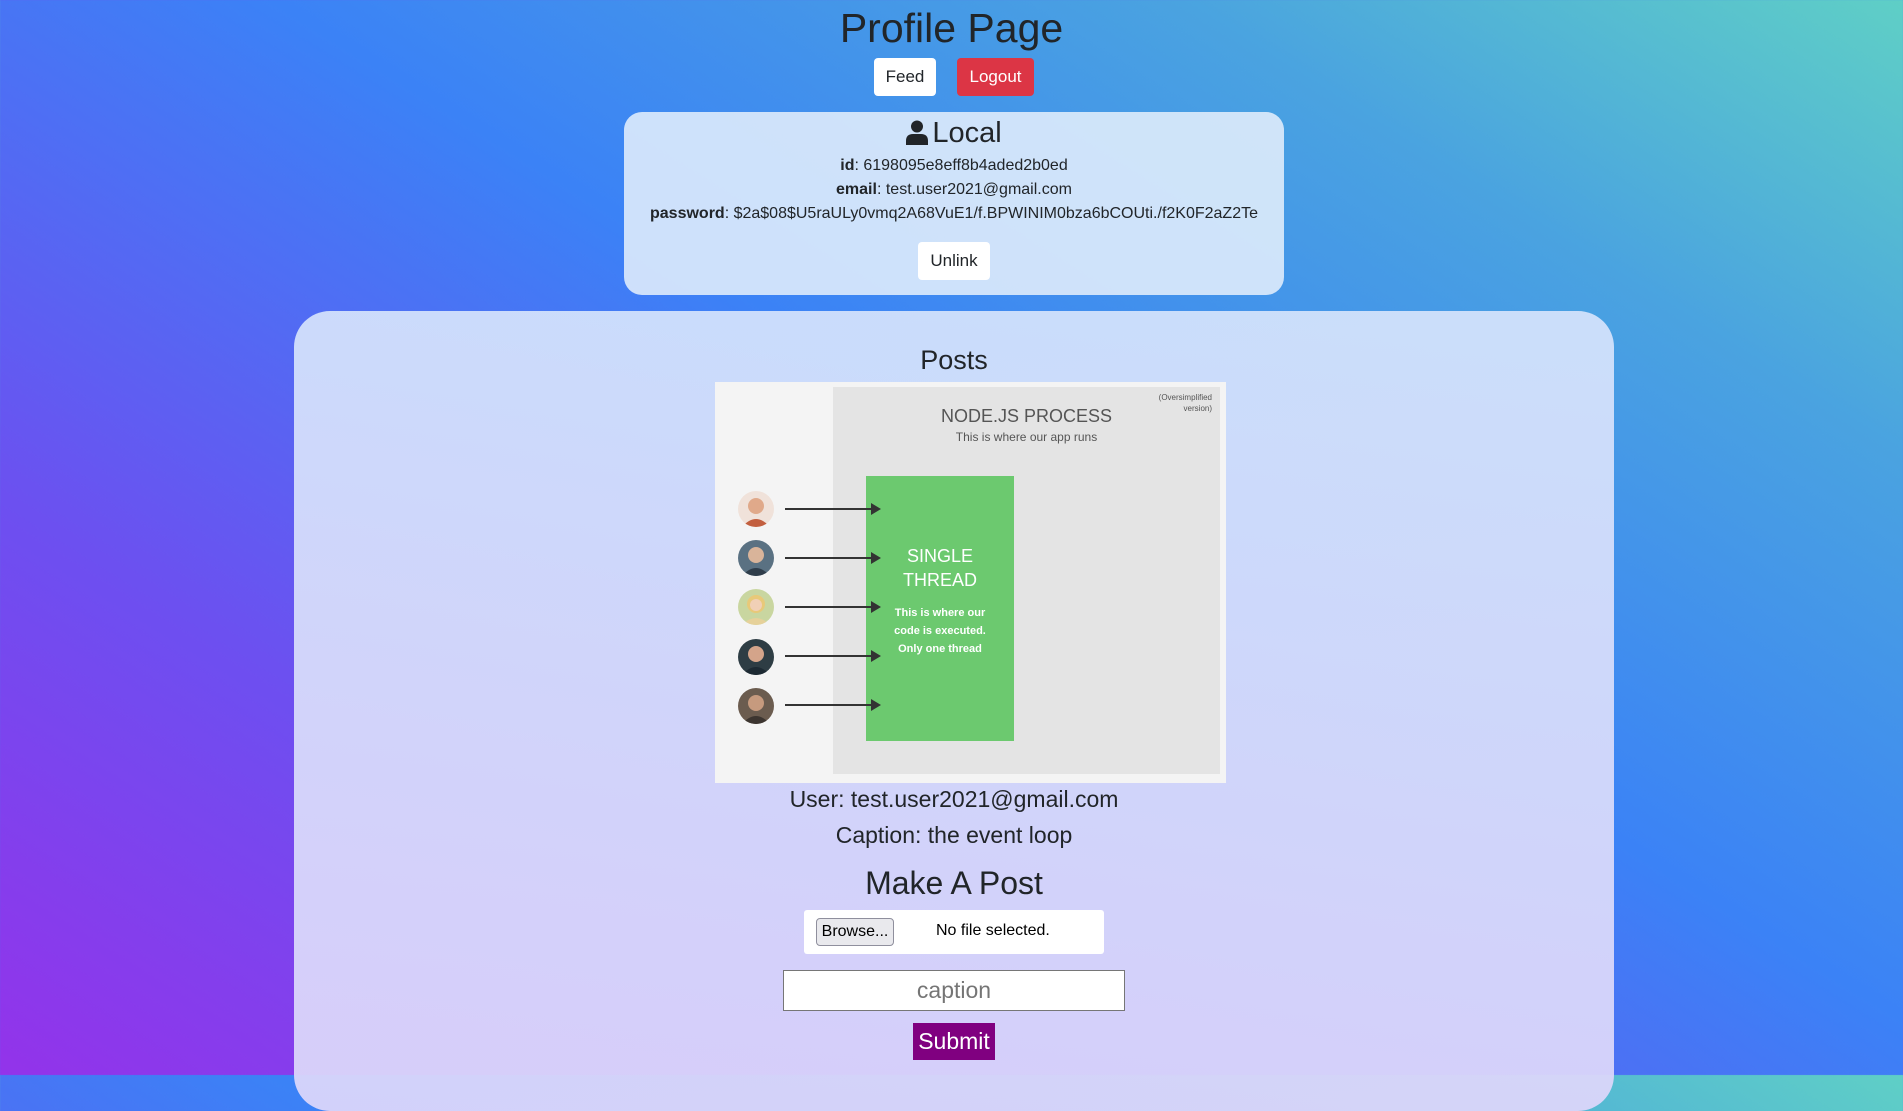  What do you see at coordinates (965, 165) in the screenshot?
I see `id-value: 6198095e8eff8b4aded2b0ed` at bounding box center [965, 165].